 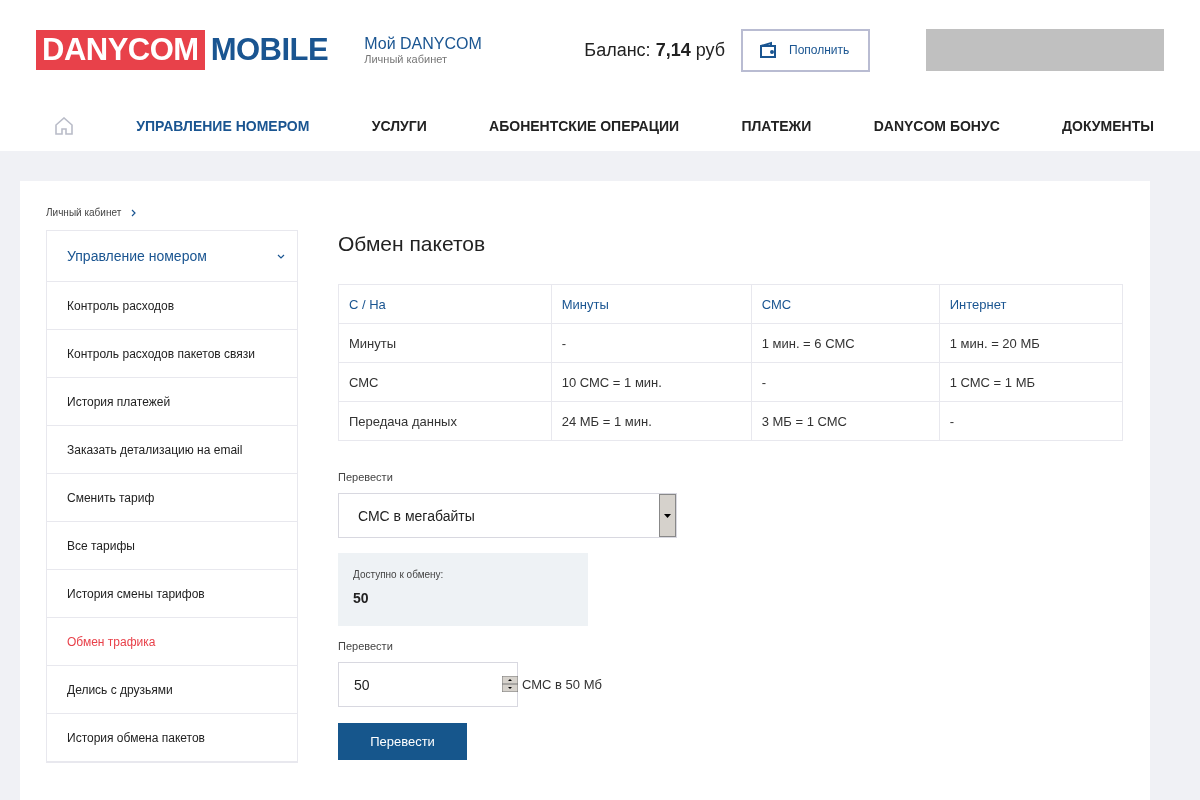 What do you see at coordinates (412, 244) in the screenshot?
I see `page-title: Обмен пакетов` at bounding box center [412, 244].